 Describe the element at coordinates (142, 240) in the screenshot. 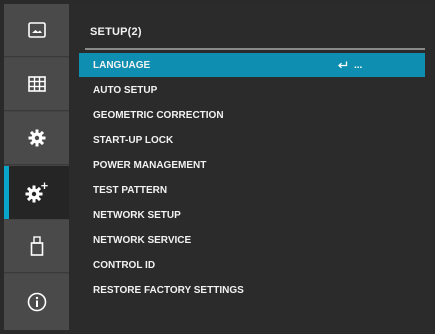

I see `menu-item-label: NETWORK SERVICE` at that location.